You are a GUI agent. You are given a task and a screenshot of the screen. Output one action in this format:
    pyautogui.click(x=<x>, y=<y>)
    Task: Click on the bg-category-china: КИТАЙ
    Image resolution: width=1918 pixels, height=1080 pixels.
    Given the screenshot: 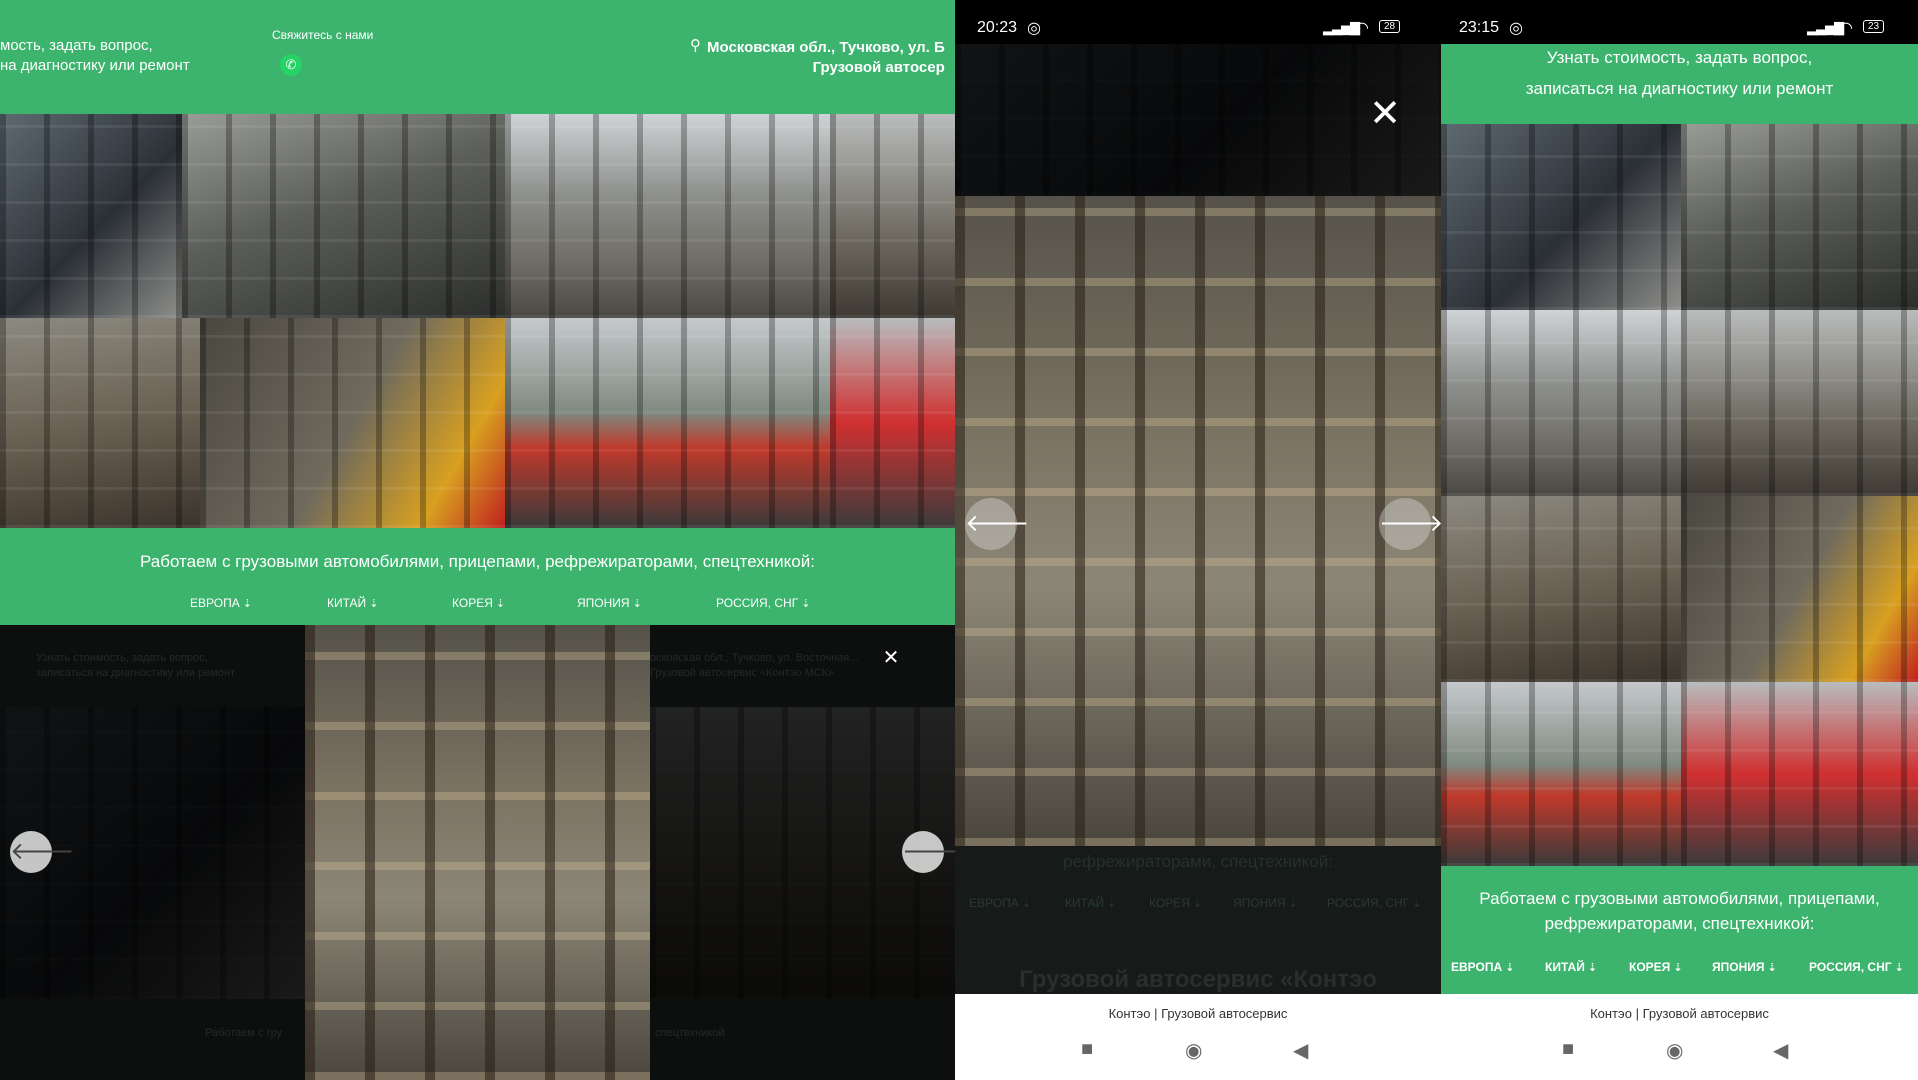 What is the action you would take?
    pyautogui.click(x=1090, y=903)
    